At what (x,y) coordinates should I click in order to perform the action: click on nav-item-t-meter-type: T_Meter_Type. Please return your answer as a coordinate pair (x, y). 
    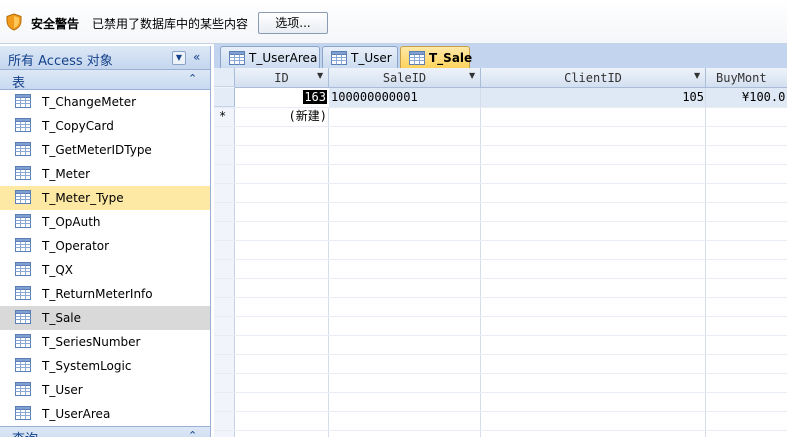
    Looking at the image, I should click on (105, 198).